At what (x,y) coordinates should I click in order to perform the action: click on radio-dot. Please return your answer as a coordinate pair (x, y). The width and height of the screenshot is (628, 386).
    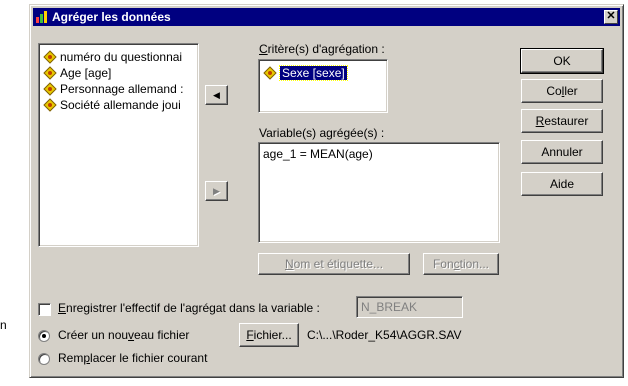
    Looking at the image, I should click on (44, 336).